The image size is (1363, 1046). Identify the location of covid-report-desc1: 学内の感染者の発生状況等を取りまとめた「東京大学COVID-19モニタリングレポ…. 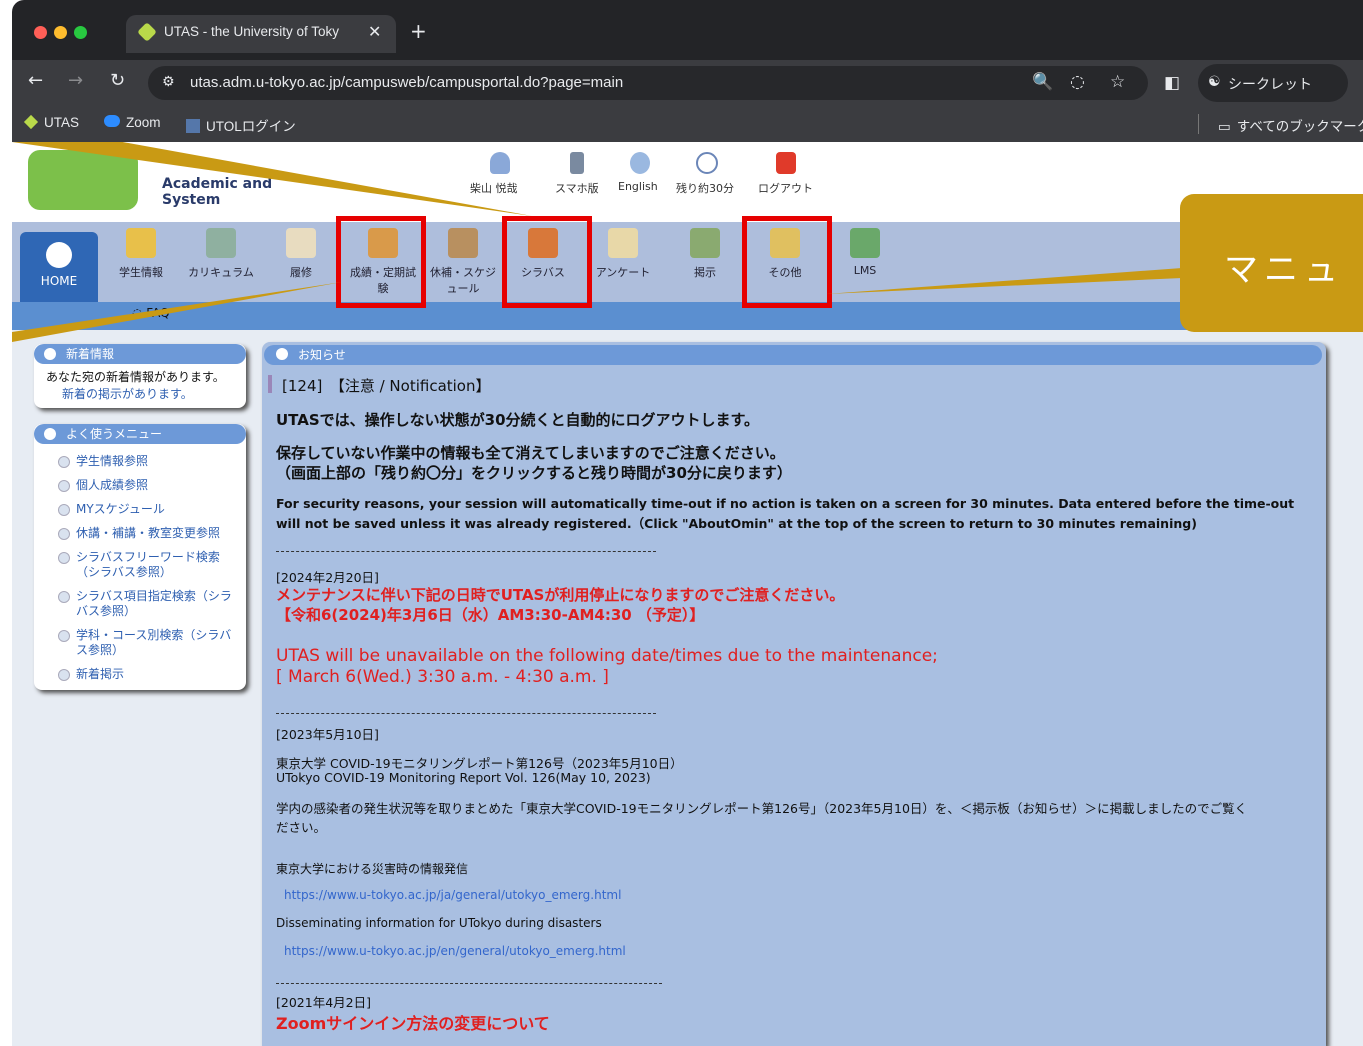
(762, 808).